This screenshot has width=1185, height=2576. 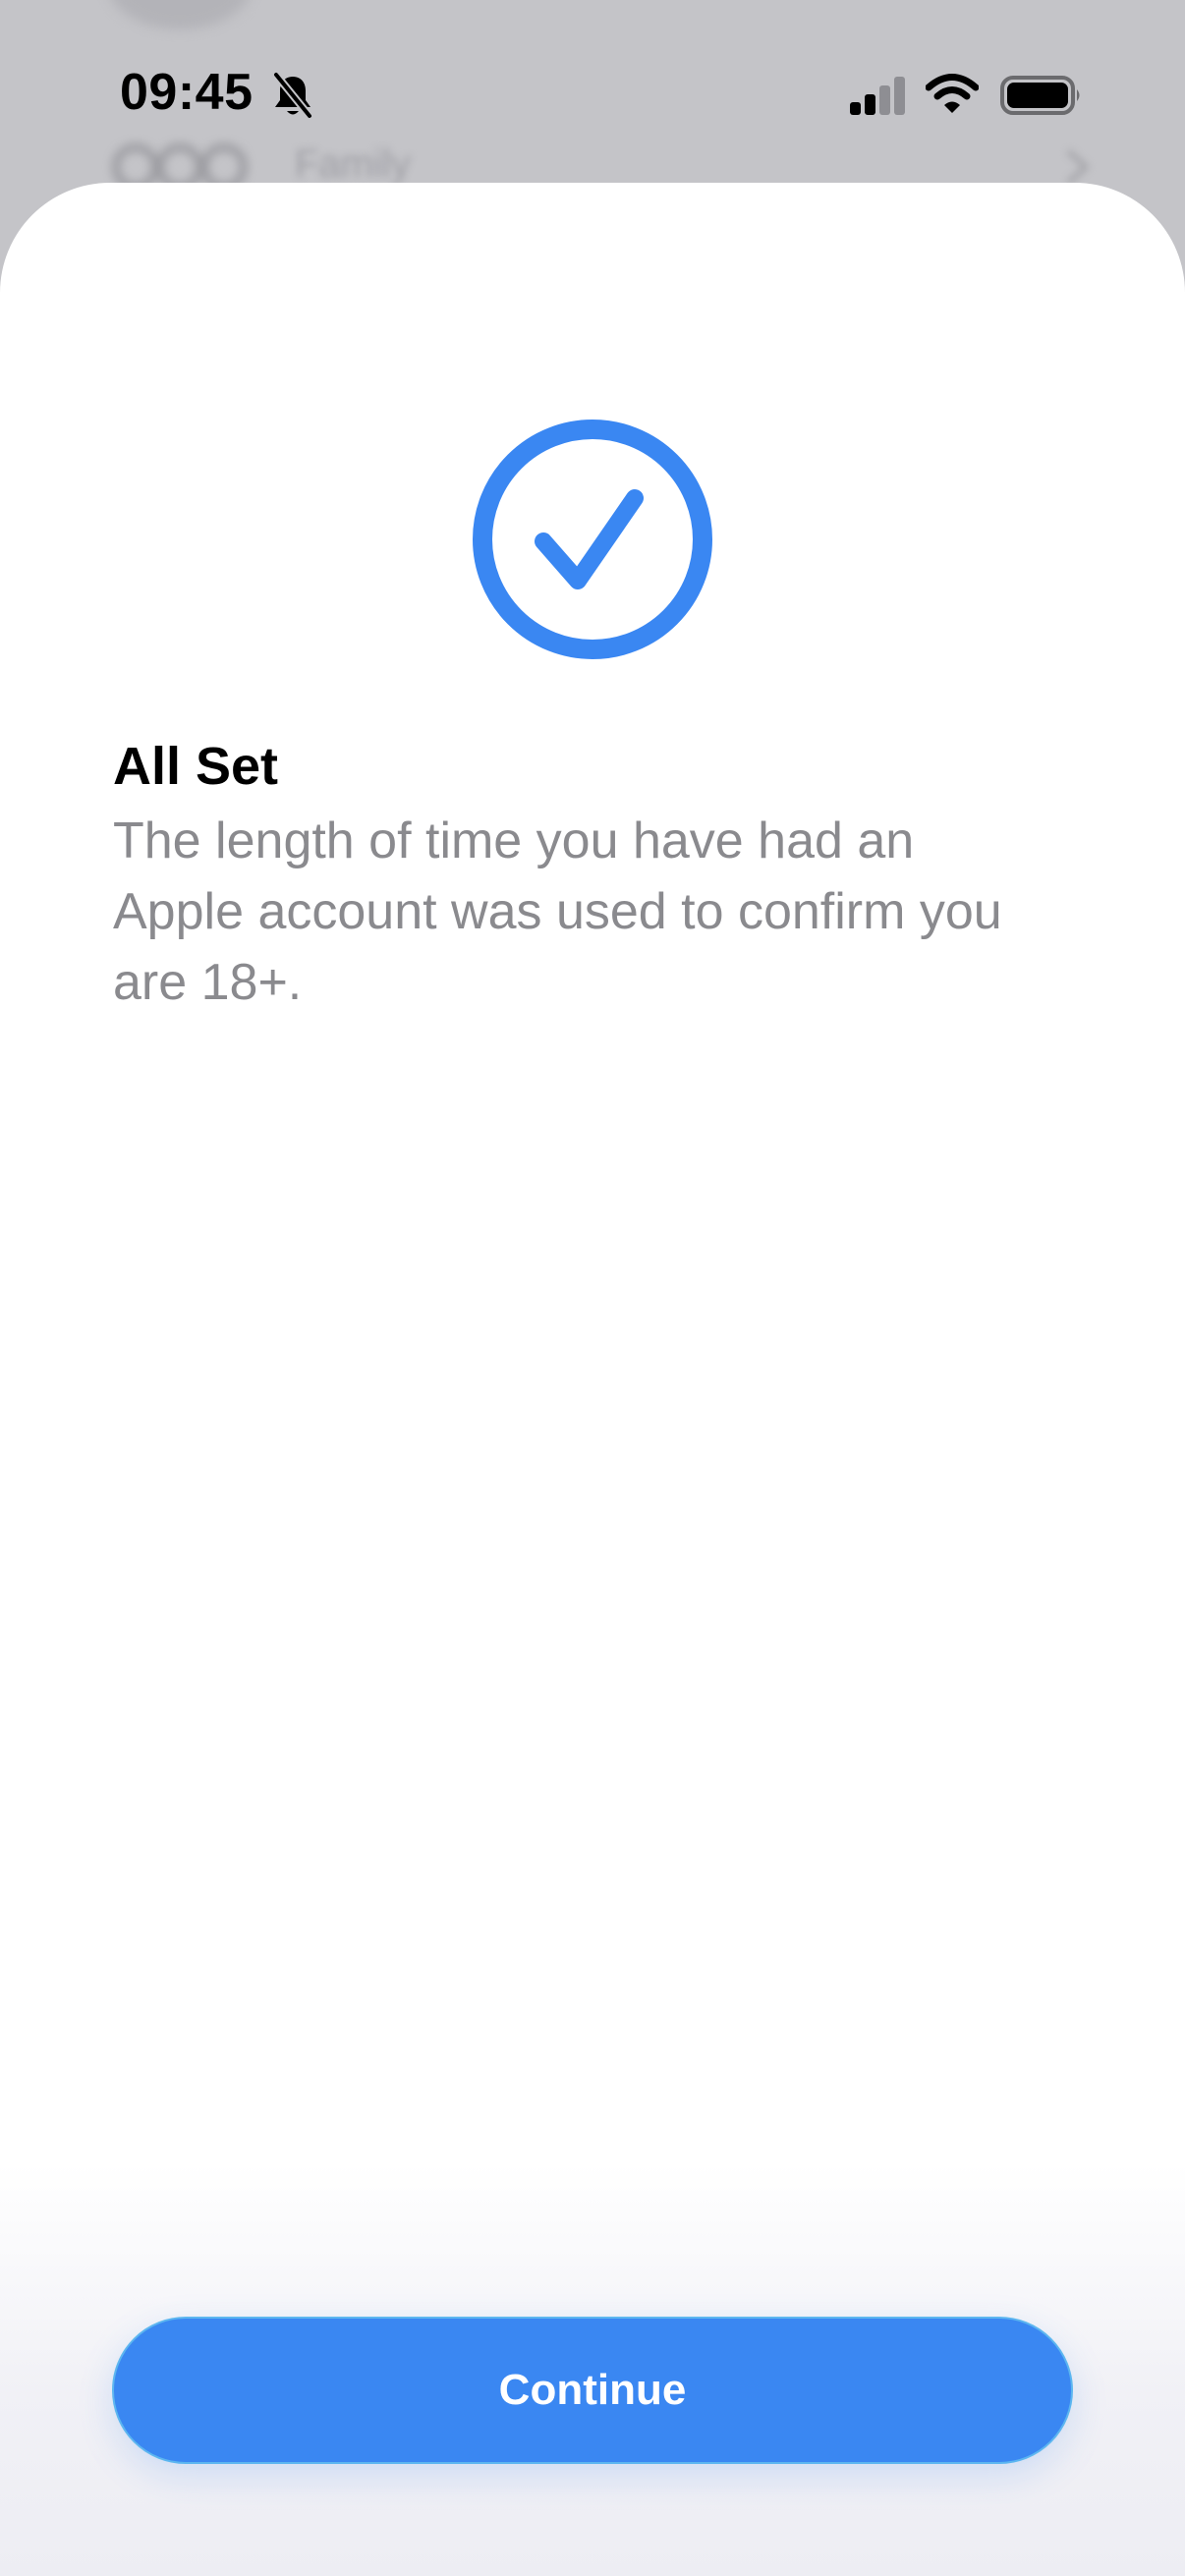 What do you see at coordinates (1040, 95) in the screenshot?
I see `battery-icon` at bounding box center [1040, 95].